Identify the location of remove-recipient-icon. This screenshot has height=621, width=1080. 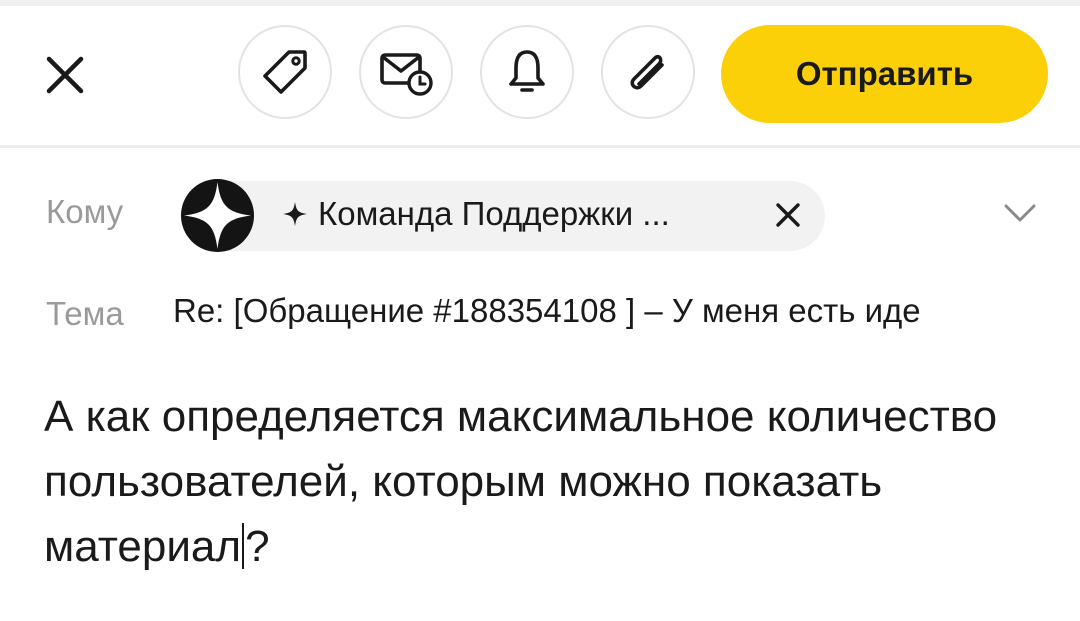
(788, 215).